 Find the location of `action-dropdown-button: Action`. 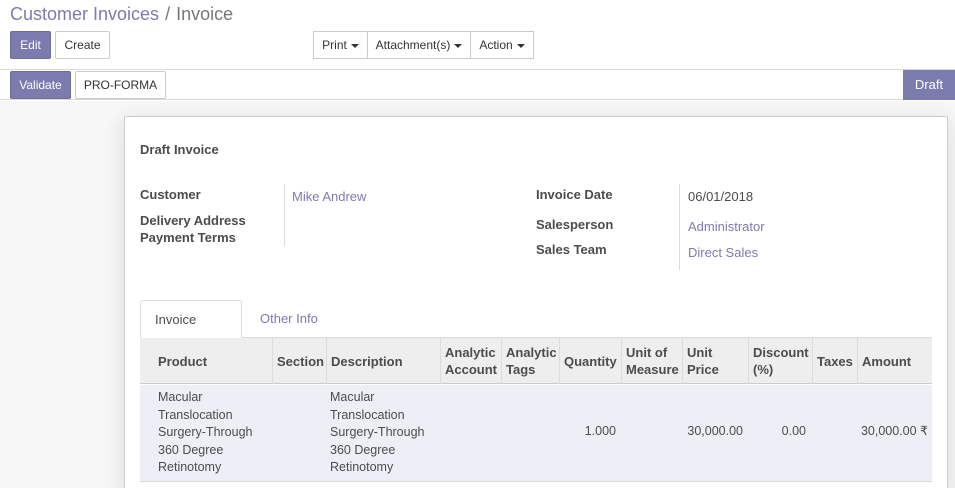

action-dropdown-button: Action is located at coordinates (502, 45).